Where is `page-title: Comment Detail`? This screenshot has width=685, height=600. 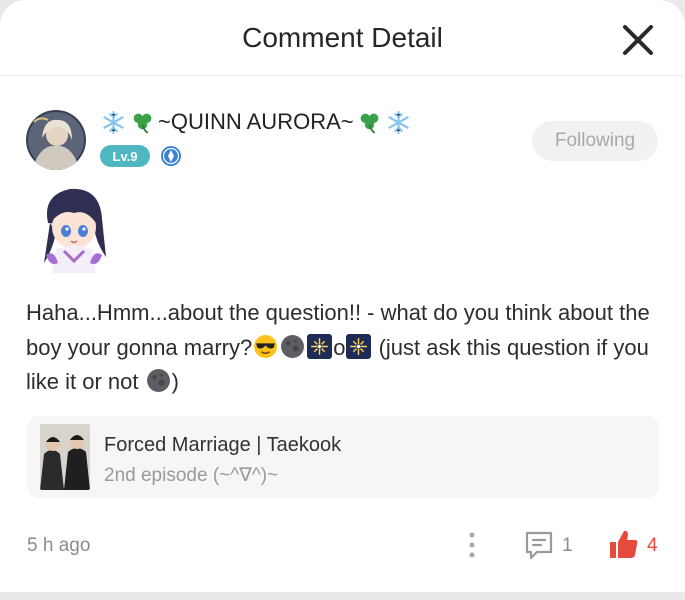
page-title: Comment Detail is located at coordinates (342, 37).